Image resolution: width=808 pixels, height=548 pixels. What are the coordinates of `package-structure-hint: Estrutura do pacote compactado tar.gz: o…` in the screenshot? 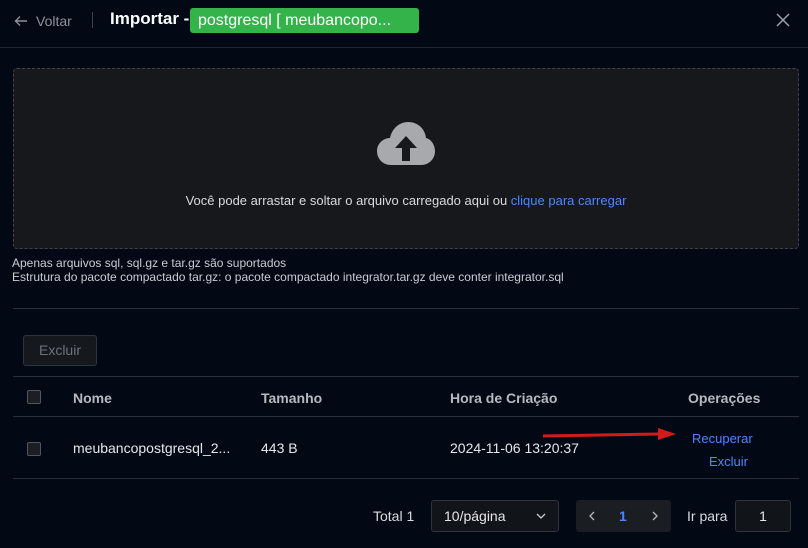 It's located at (288, 277).